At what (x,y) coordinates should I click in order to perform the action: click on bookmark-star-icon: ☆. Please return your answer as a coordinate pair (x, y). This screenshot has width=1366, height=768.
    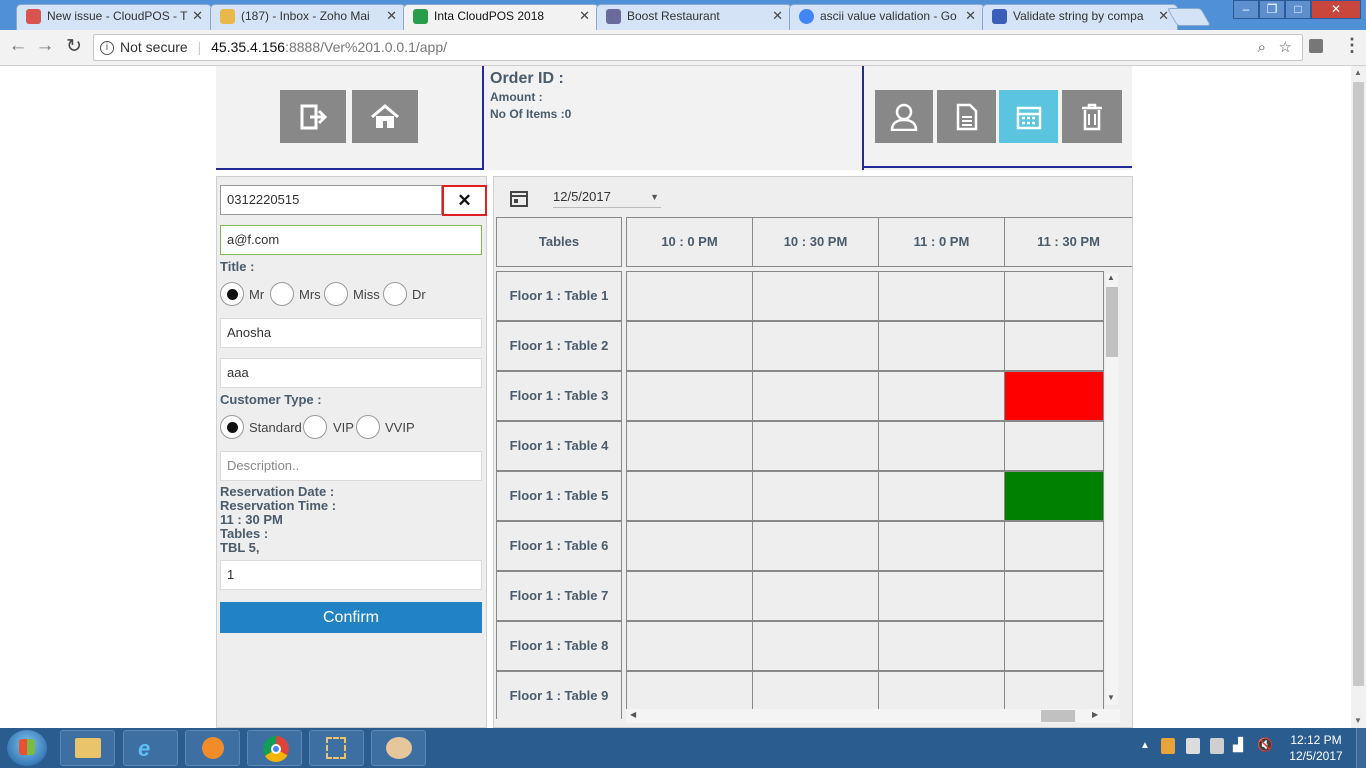
    Looking at the image, I should click on (1285, 47).